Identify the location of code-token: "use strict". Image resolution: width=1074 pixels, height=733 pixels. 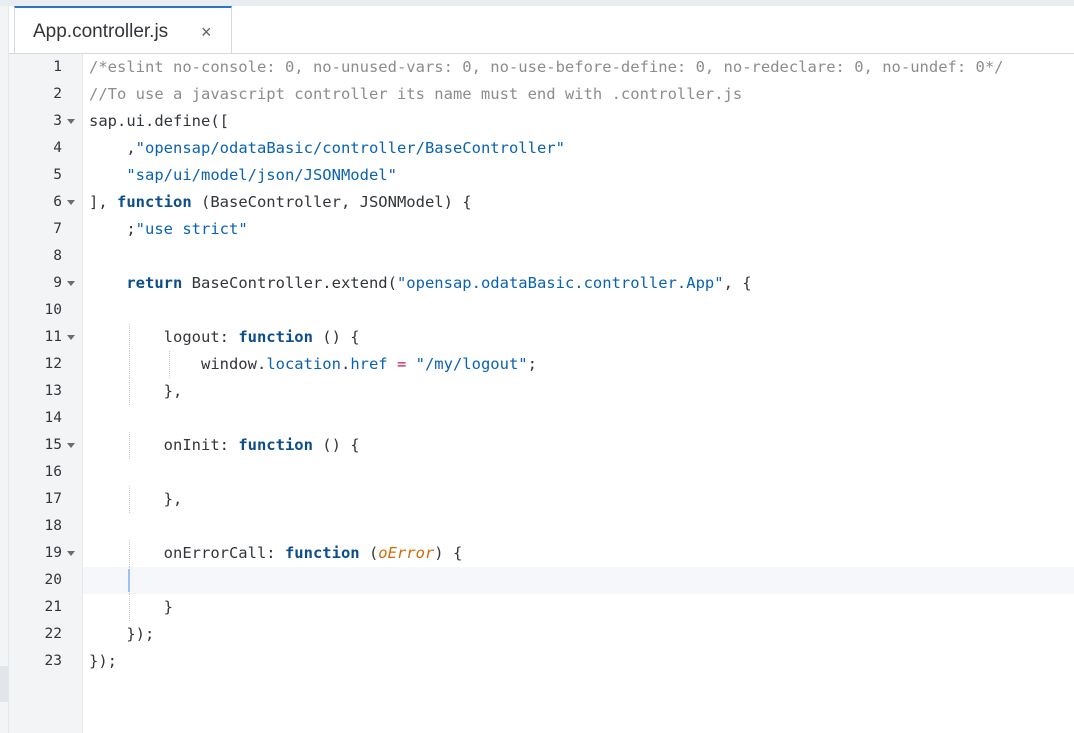
(191, 229).